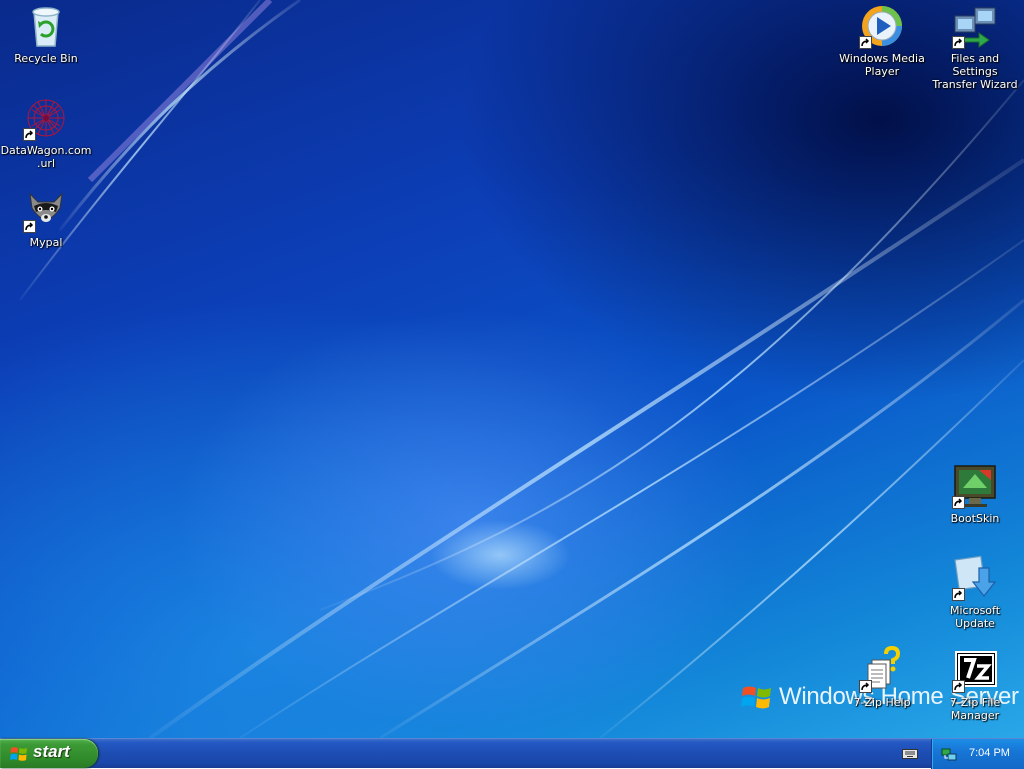 This screenshot has height=769, width=1024. What do you see at coordinates (46, 217) in the screenshot?
I see `mypal-shortcut: Mypal` at bounding box center [46, 217].